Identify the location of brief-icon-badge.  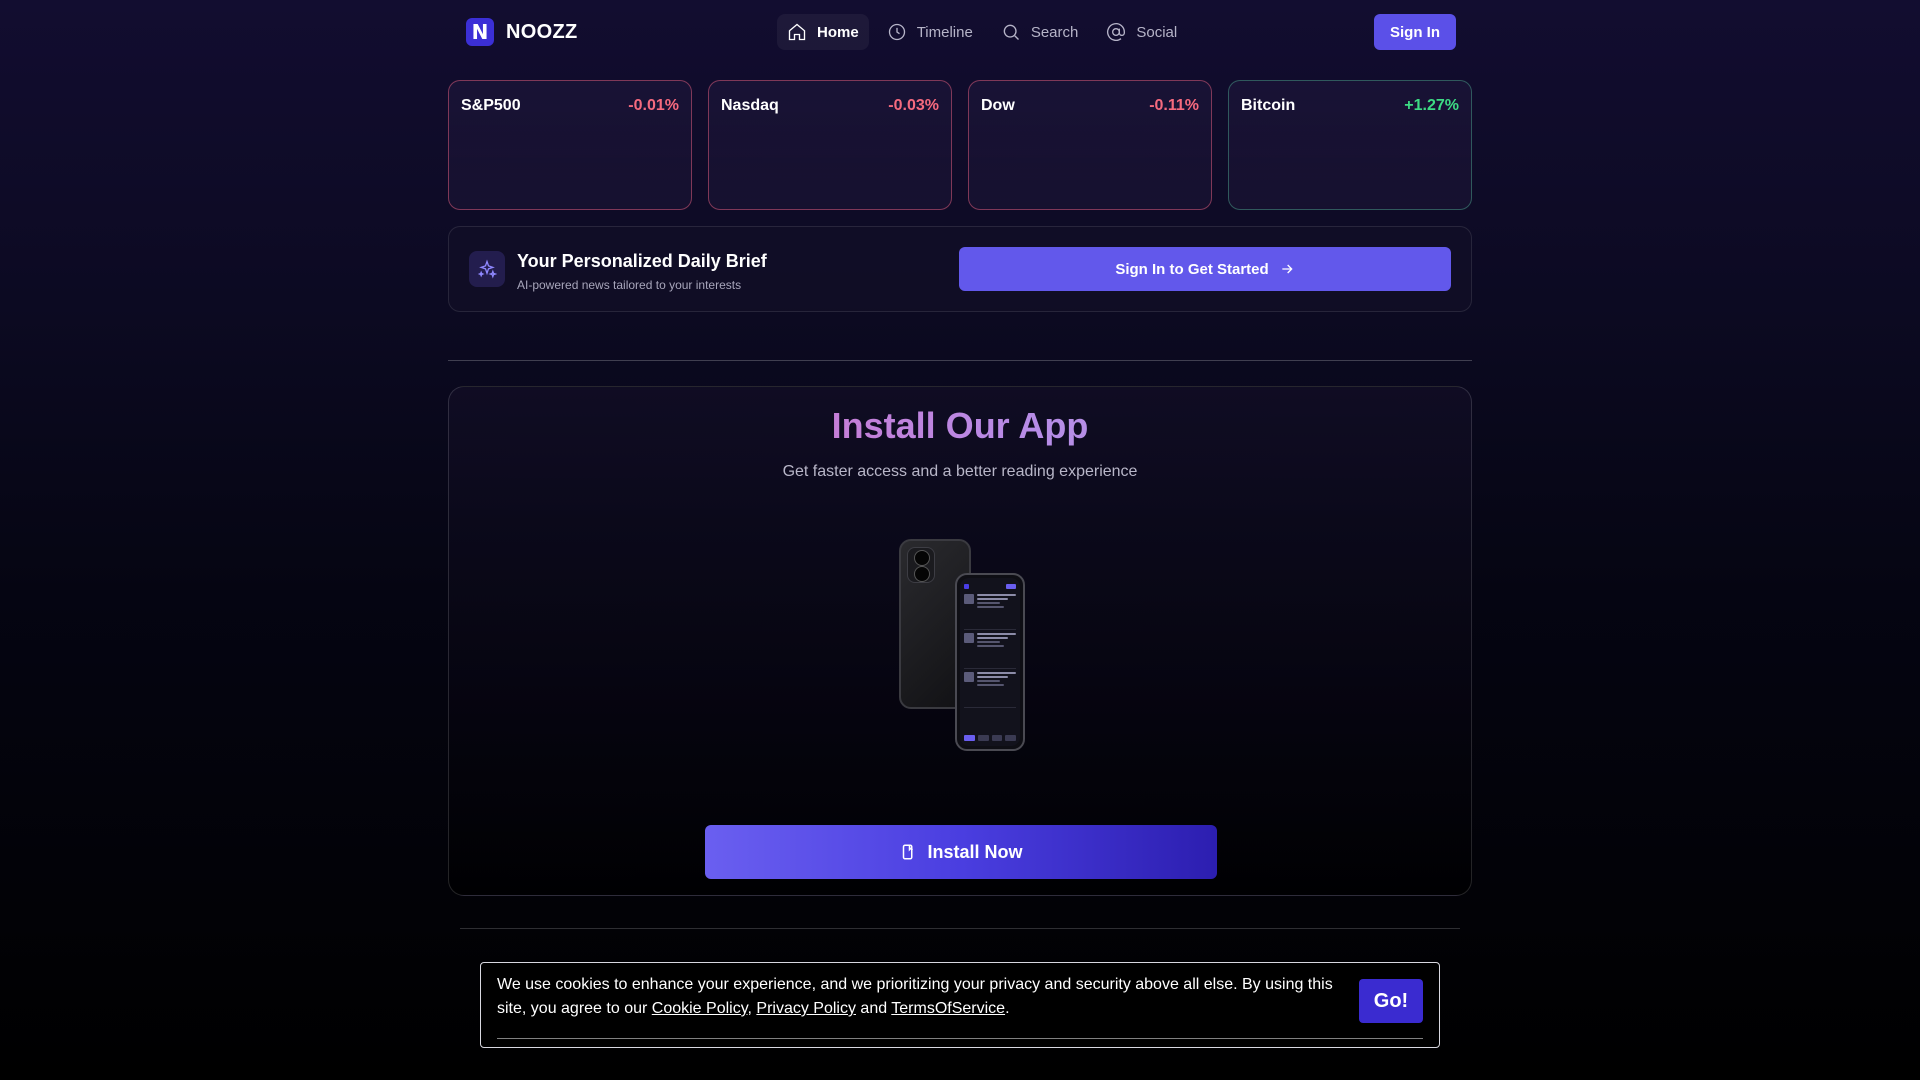
(487, 269).